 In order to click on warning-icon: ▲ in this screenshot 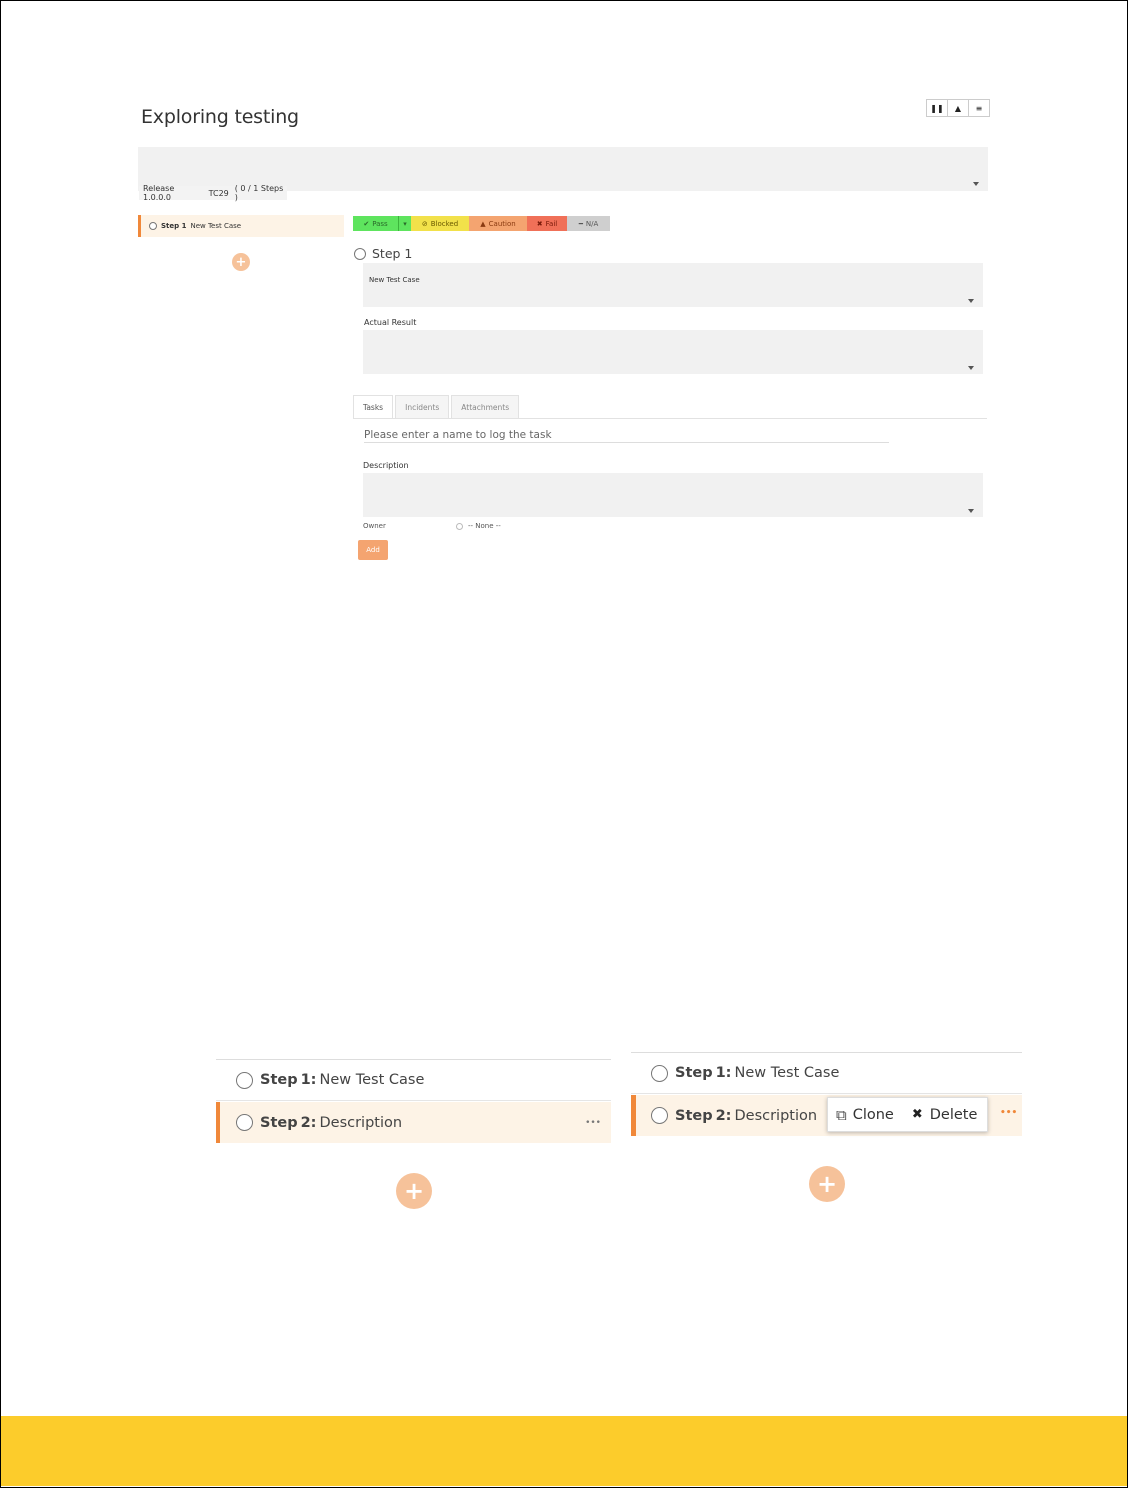, I will do `click(483, 223)`.